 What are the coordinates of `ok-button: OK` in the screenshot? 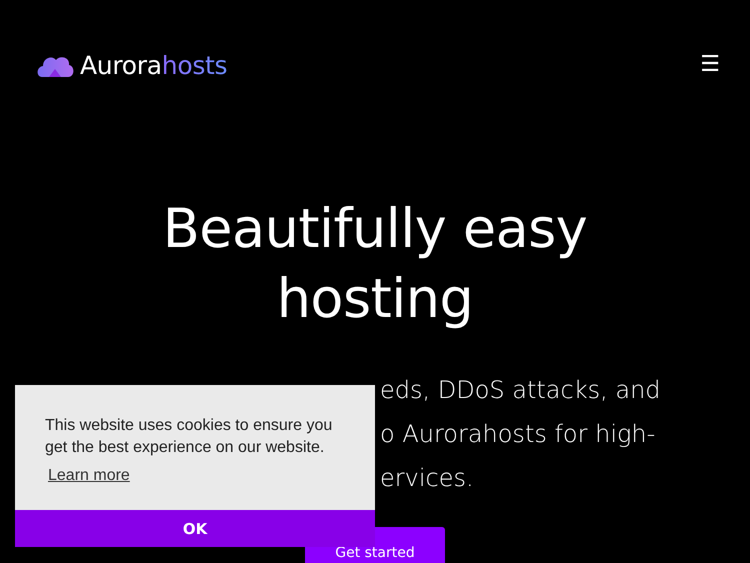 It's located at (195, 528).